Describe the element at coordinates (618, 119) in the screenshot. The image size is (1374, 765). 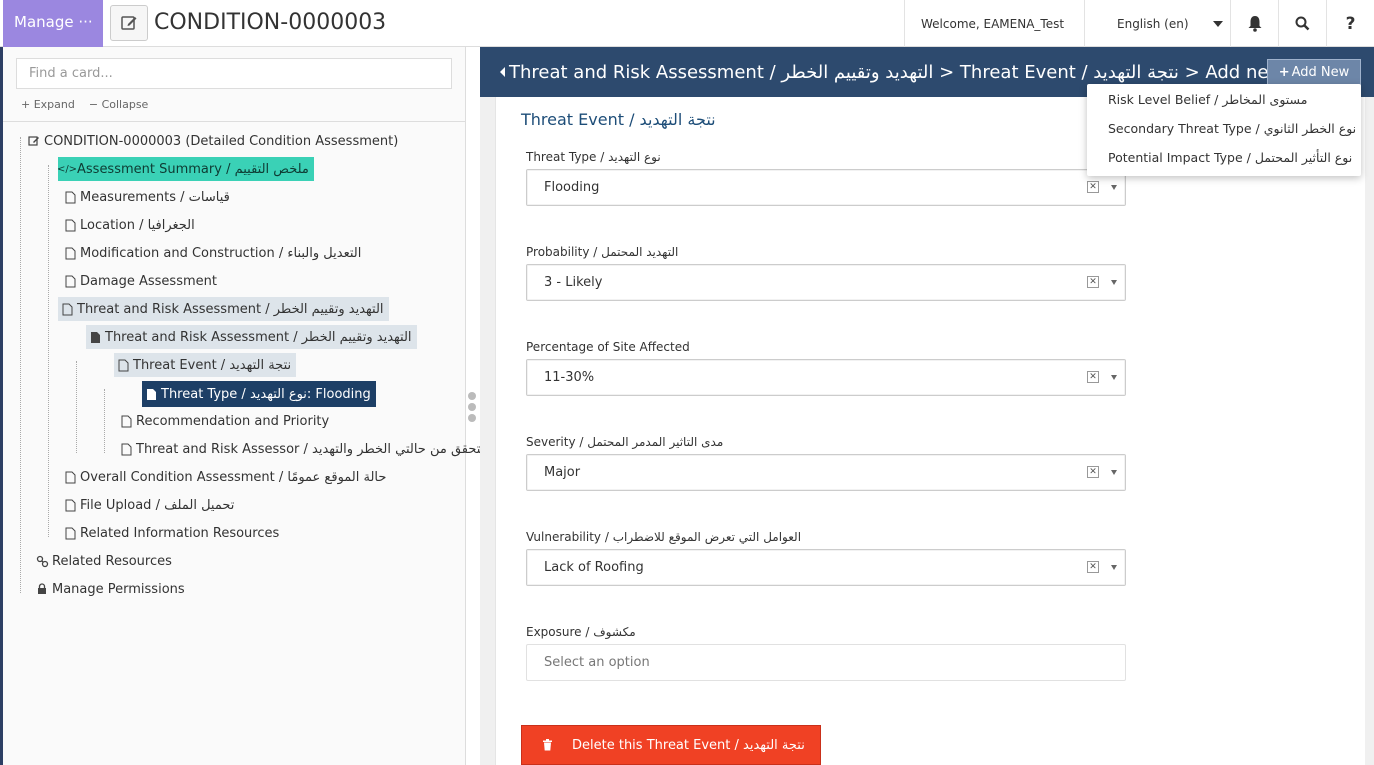
I see `card-title: Threat Event / نتجة التهديد` at that location.